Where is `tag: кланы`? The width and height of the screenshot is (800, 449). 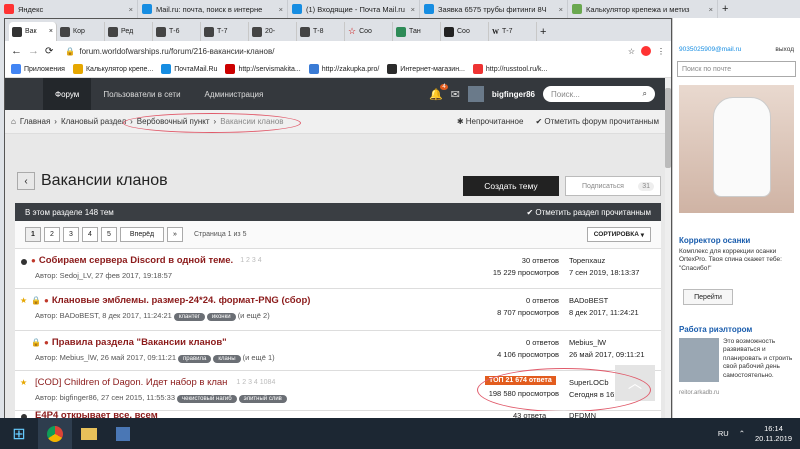 tag: кланы is located at coordinates (227, 359).